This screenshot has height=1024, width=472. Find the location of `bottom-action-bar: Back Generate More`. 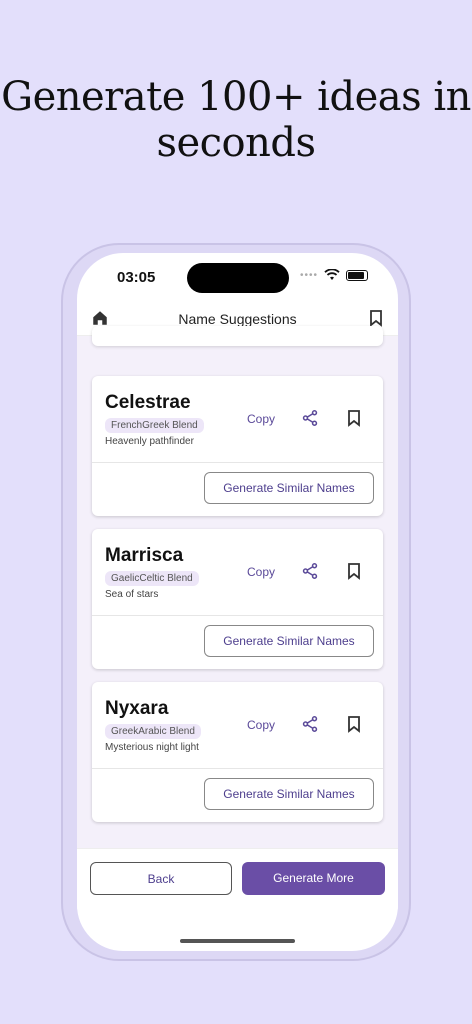

bottom-action-bar: Back Generate More is located at coordinates (237, 878).